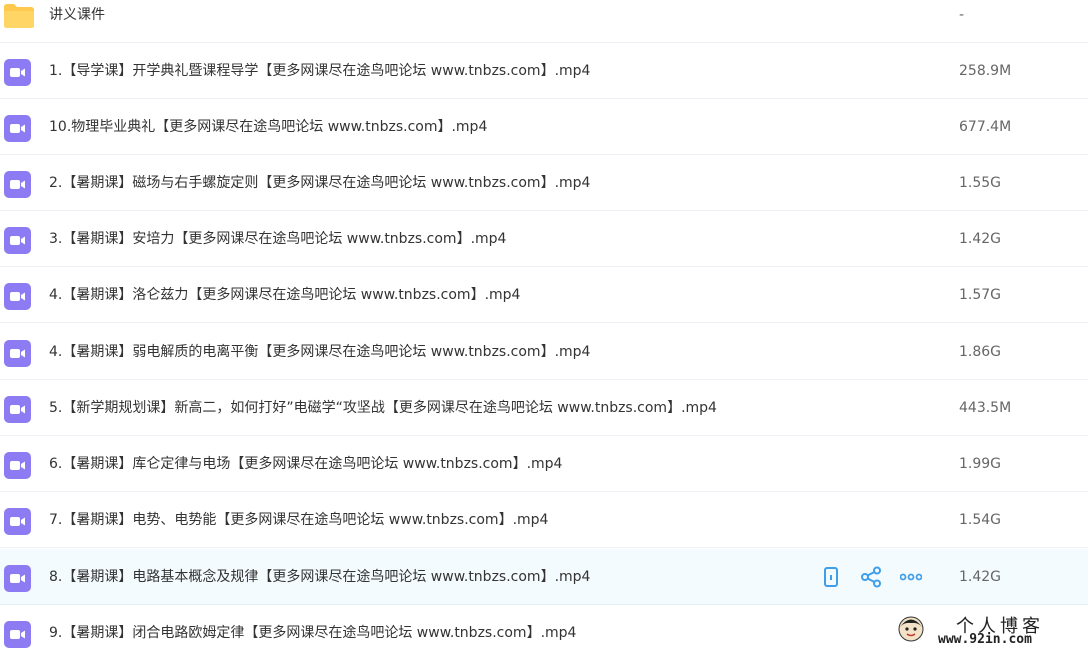 This screenshot has width=1088, height=653. What do you see at coordinates (962, 15) in the screenshot?
I see `file-size: -` at bounding box center [962, 15].